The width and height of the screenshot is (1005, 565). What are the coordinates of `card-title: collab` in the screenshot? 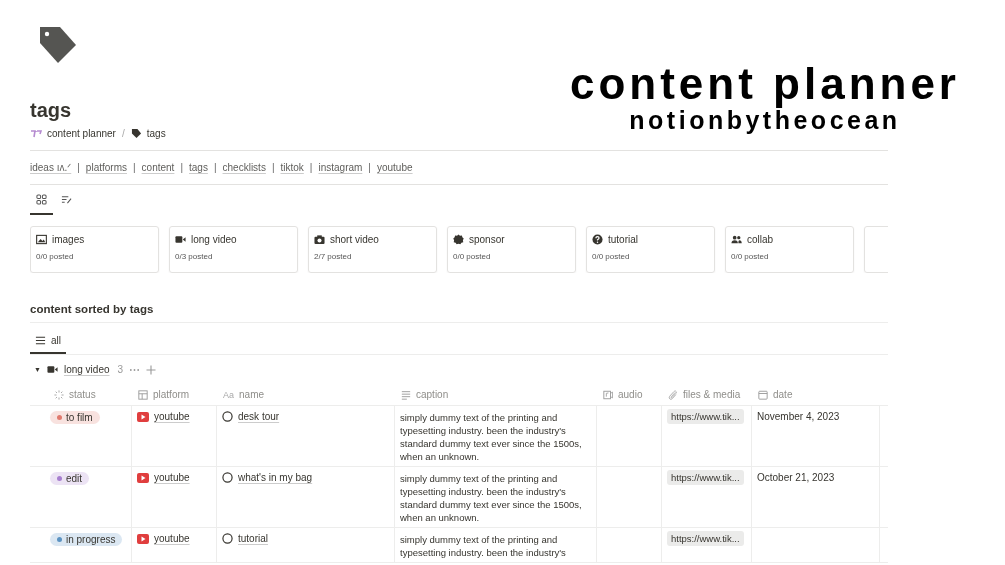 It's located at (760, 239).